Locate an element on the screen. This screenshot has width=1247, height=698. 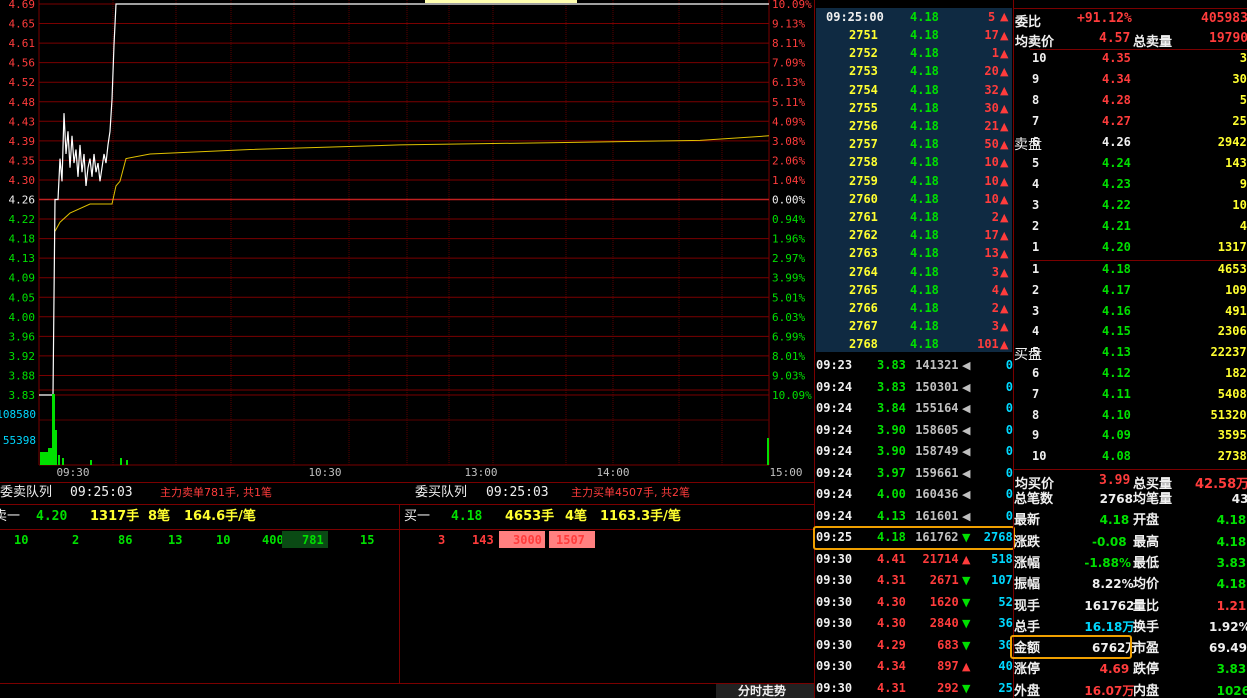
trade-volume: 21 is located at coordinates (991, 126).